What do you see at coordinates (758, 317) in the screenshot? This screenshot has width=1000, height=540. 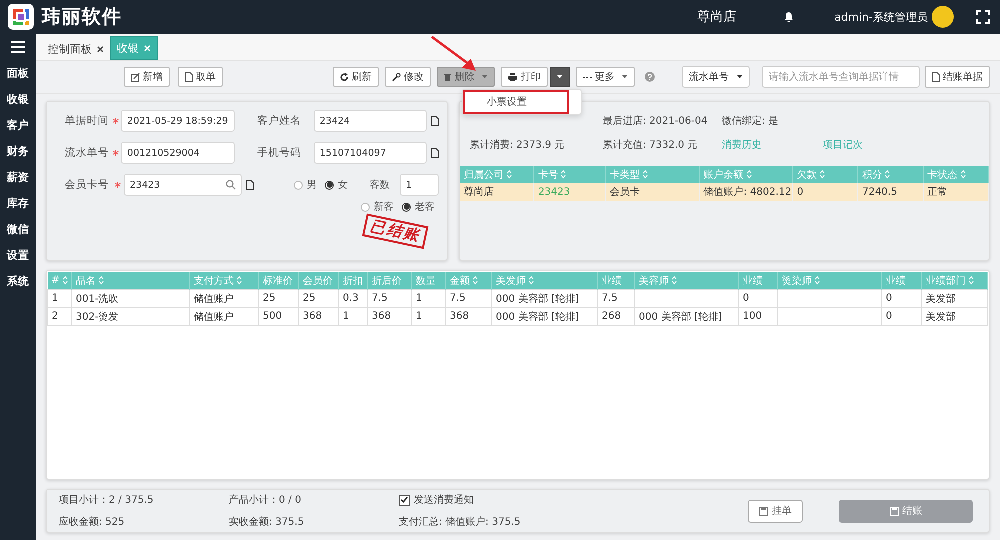 I see `table-cell: 100` at bounding box center [758, 317].